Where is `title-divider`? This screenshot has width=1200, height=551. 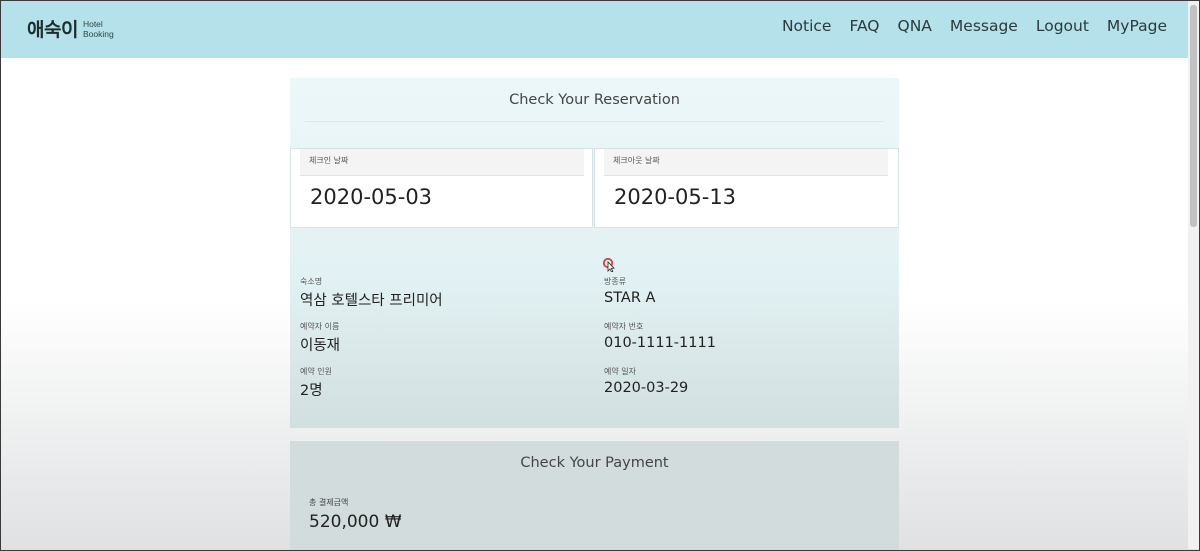 title-divider is located at coordinates (594, 121).